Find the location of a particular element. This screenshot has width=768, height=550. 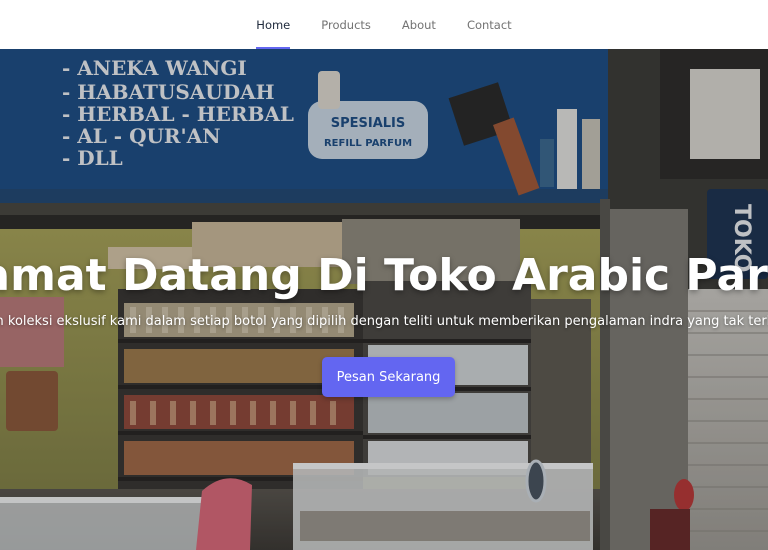

hero-title: Selamat Datang Di Toko Arabic Parfum is located at coordinates (384, 275).